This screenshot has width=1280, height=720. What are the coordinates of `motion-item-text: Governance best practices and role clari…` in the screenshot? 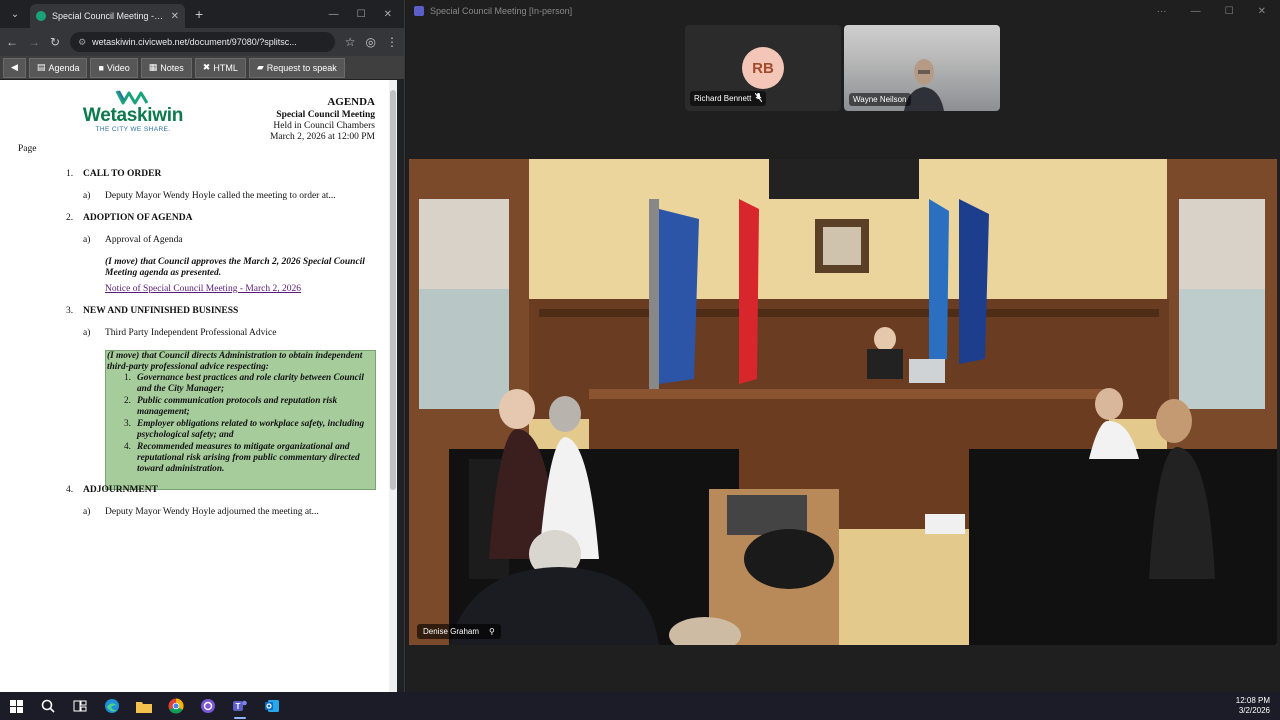 It's located at (250, 383).